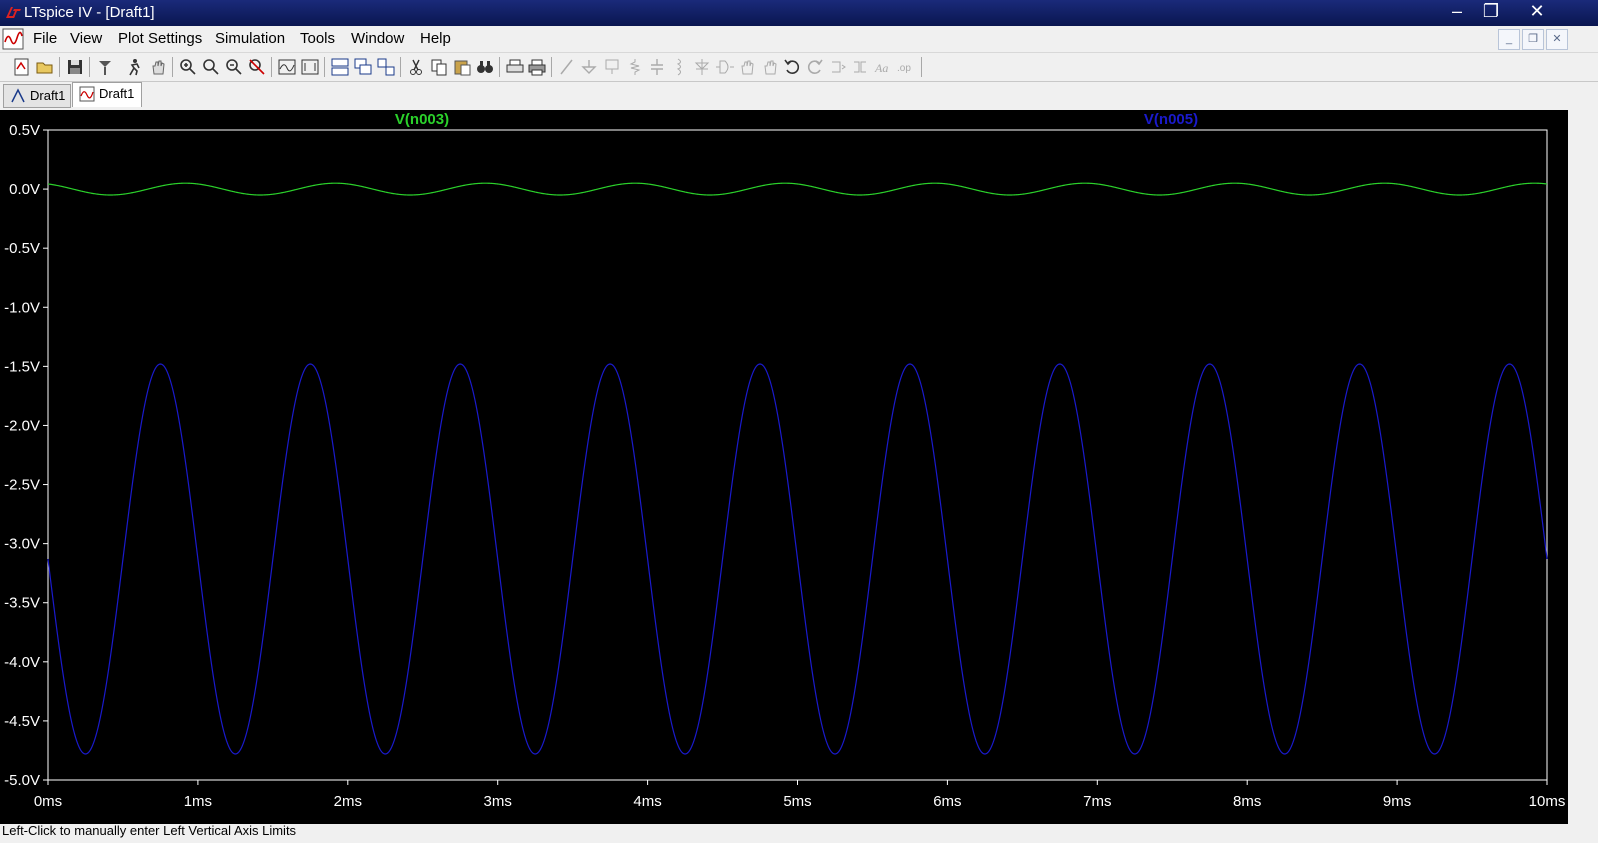  What do you see at coordinates (439, 67) in the screenshot?
I see `copy-icon` at bounding box center [439, 67].